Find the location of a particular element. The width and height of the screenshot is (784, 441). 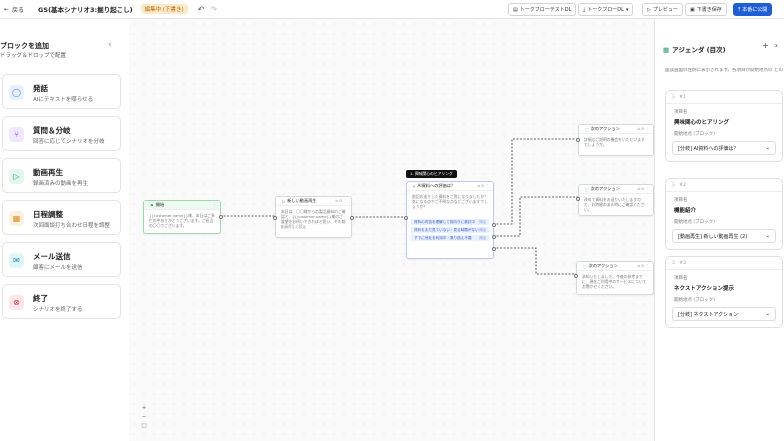

branch-icon: ⑂ is located at coordinates (414, 186).